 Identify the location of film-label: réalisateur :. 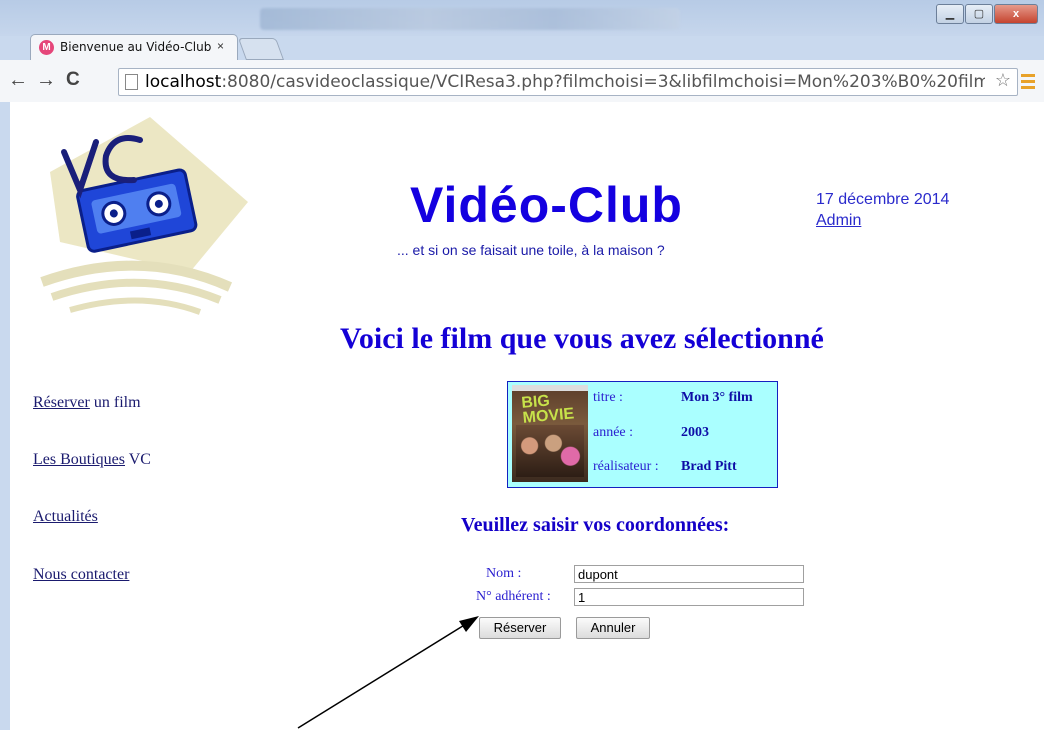
(626, 466).